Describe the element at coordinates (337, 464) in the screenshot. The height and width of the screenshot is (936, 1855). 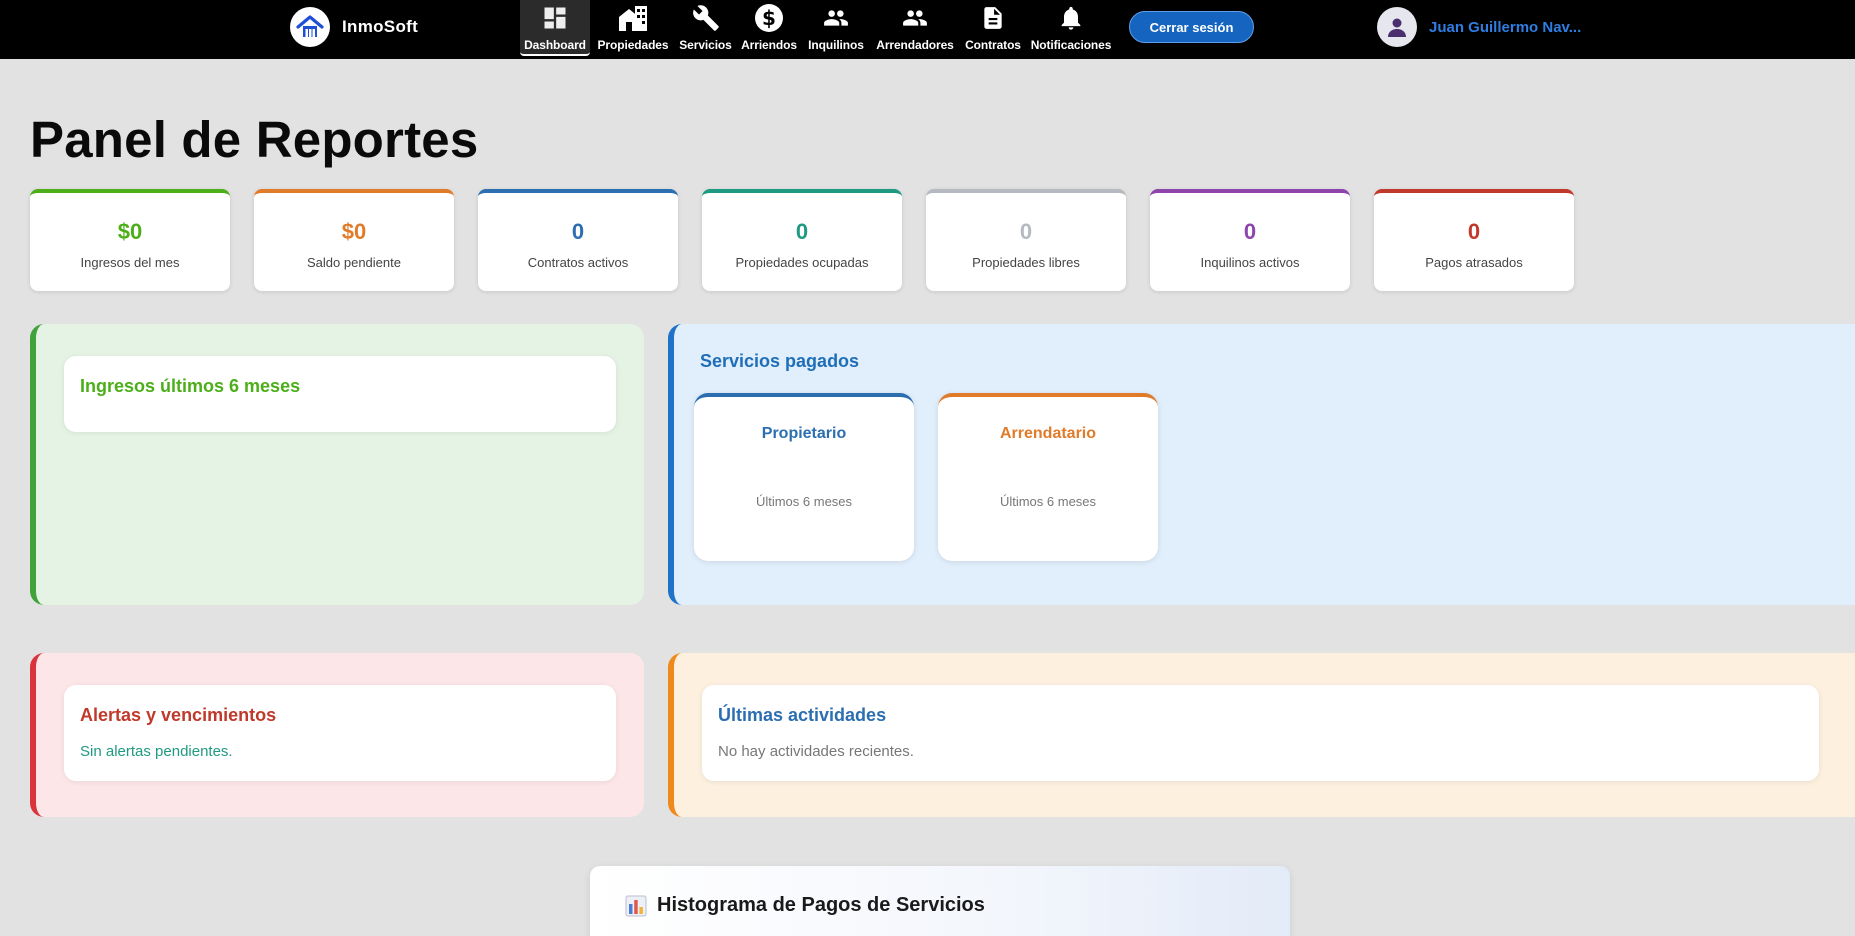
I see `income-panel: Ingresos últimos 6 meses` at that location.